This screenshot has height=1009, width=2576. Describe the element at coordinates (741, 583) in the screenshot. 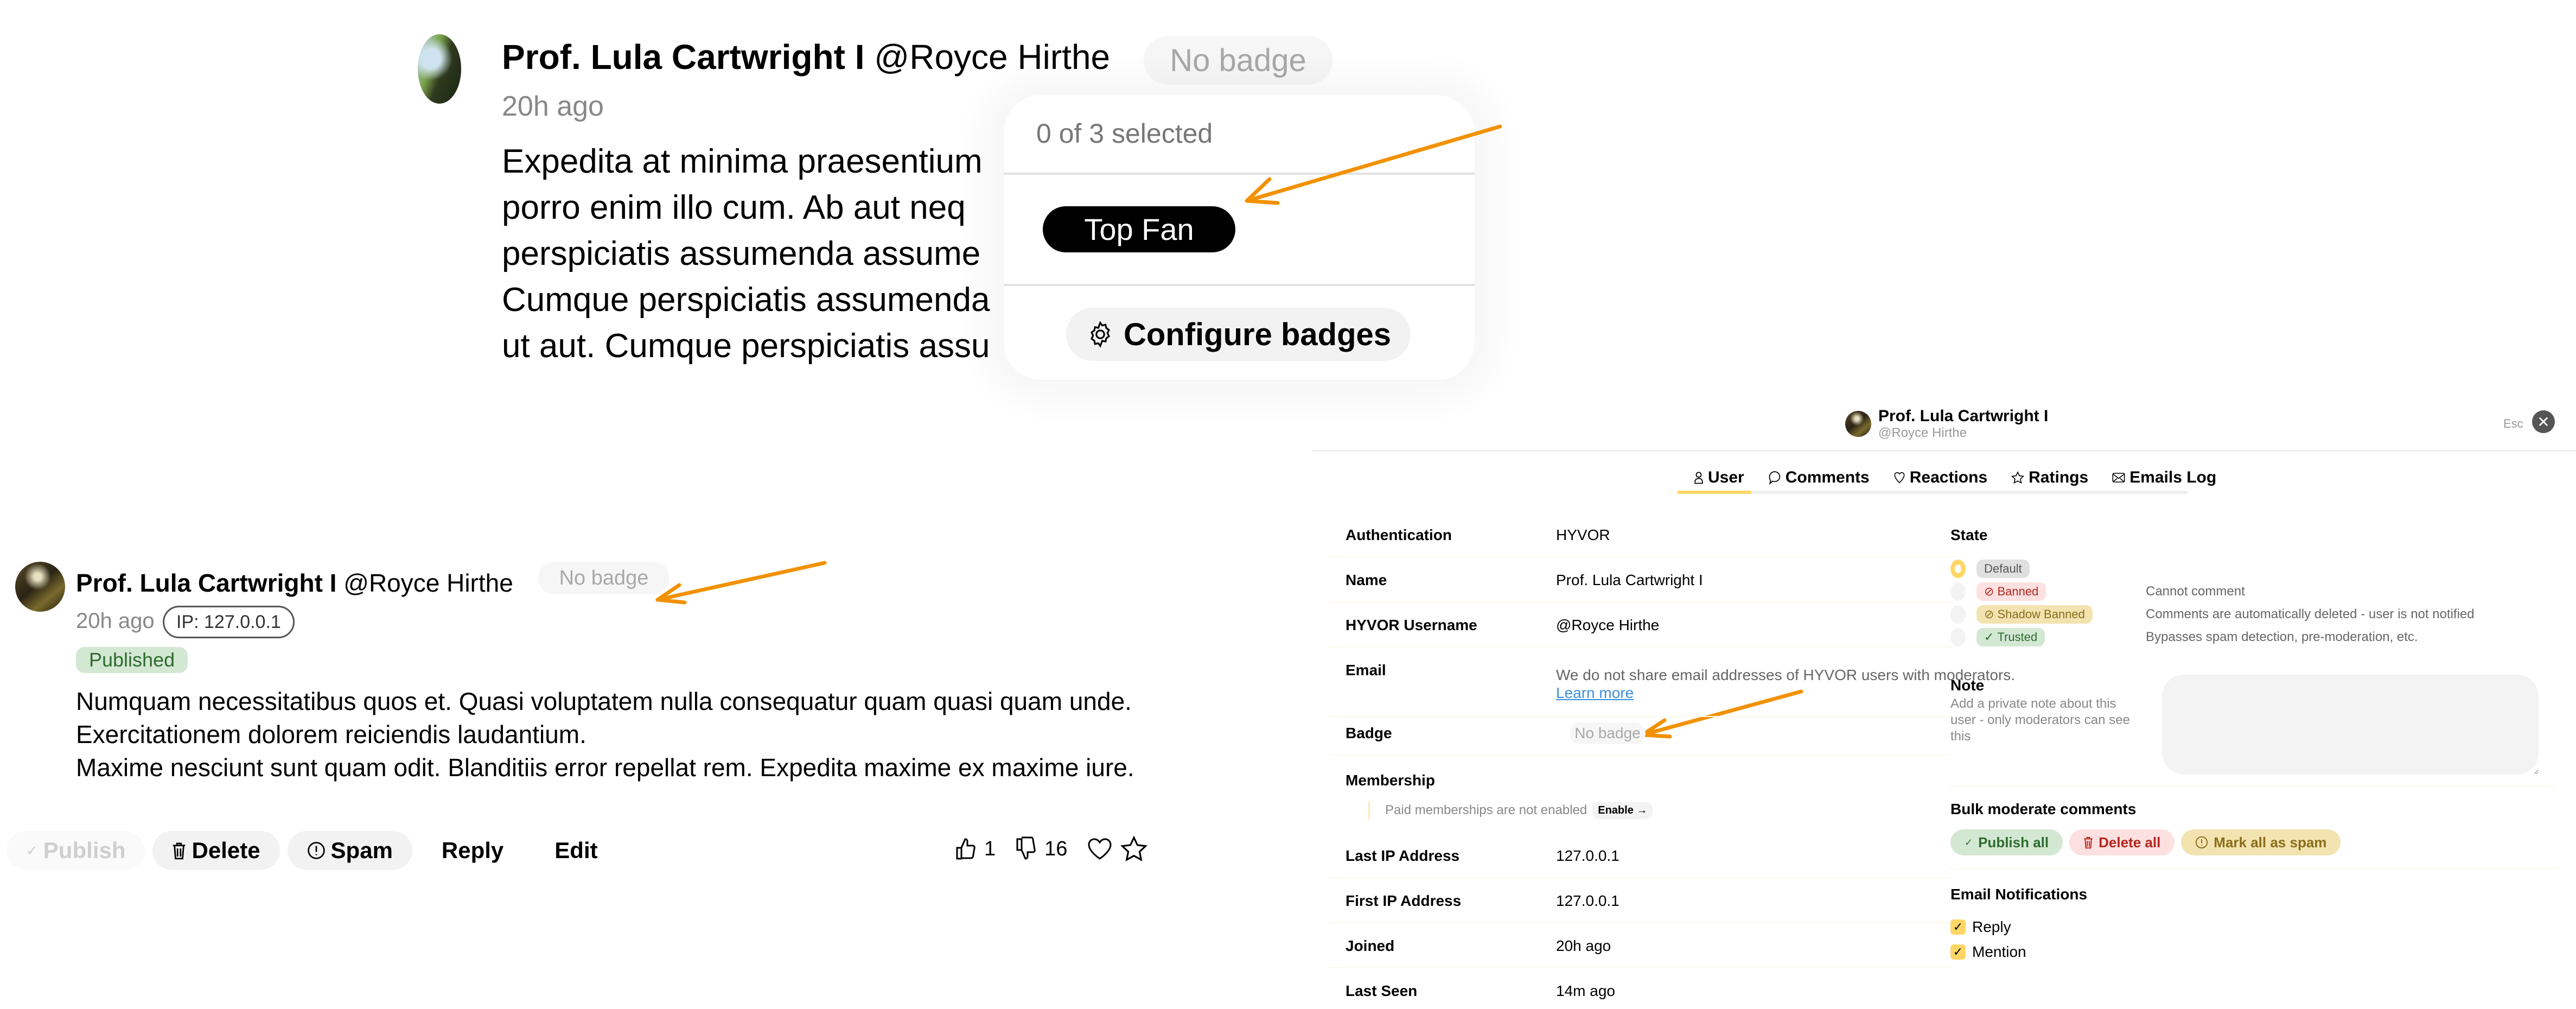

I see `annotation-arrow-comment` at that location.